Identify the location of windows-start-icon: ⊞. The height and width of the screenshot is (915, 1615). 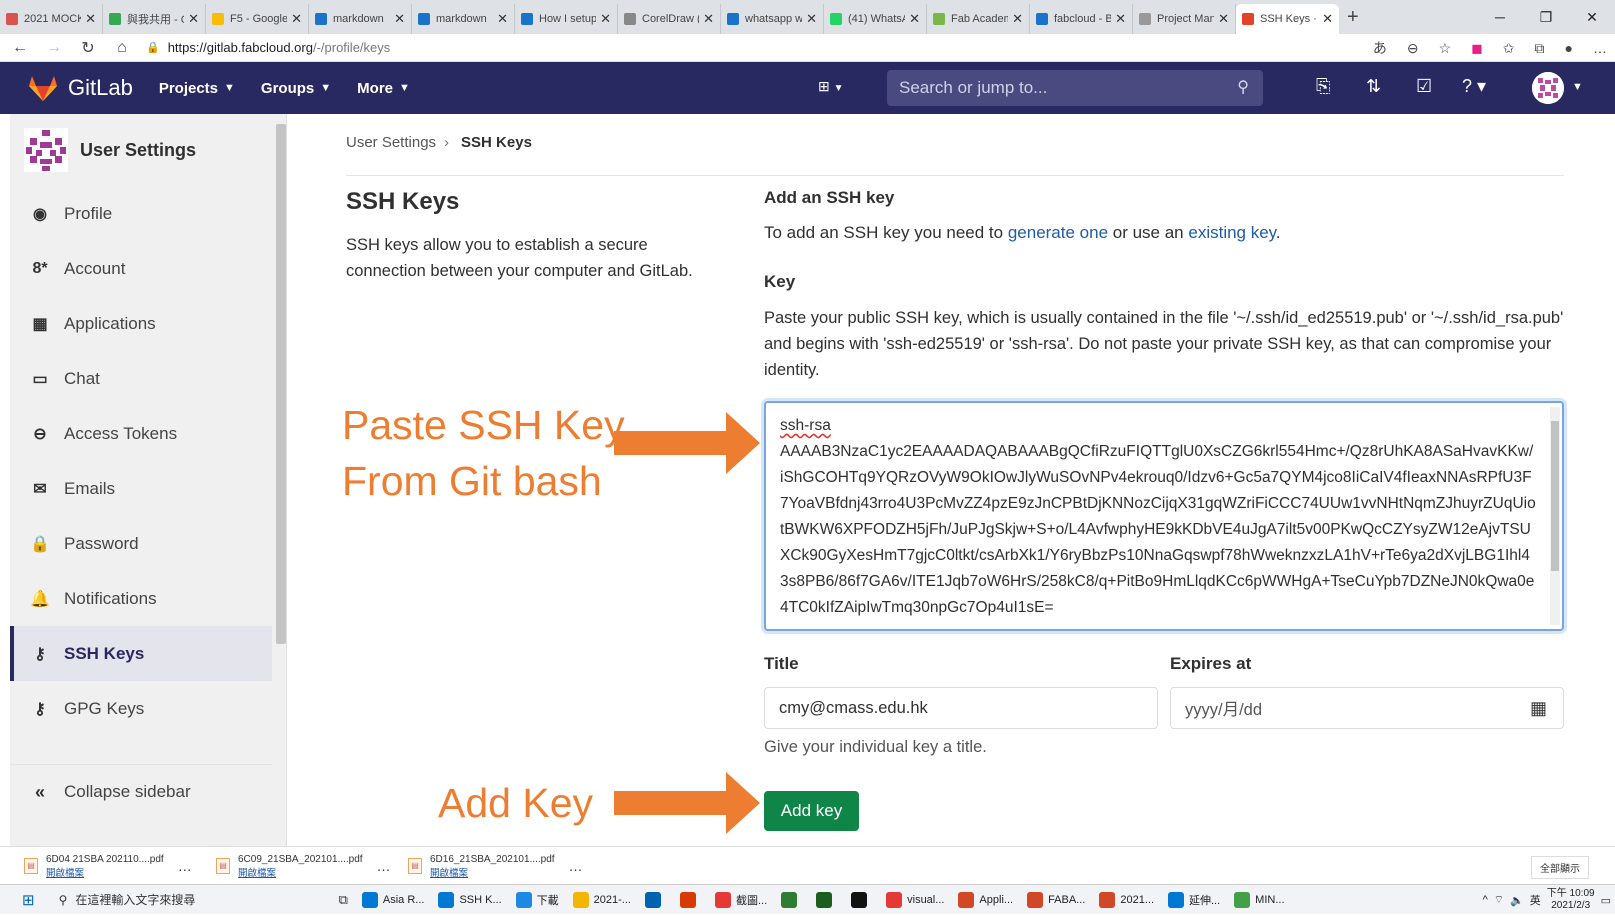
(28, 900).